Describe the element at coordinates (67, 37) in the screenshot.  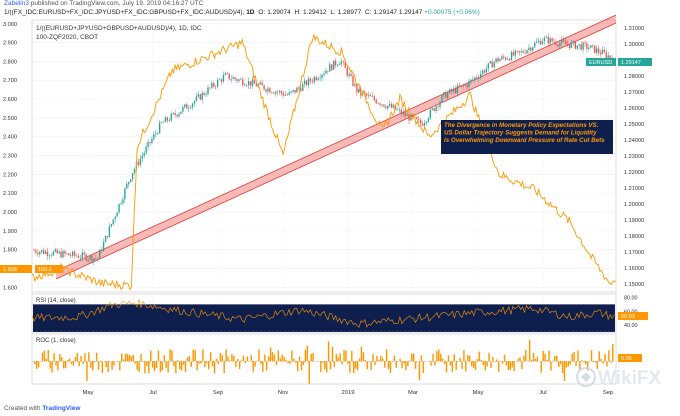
I see `pane-subtitle: 100-ZQF2020, CBOT` at that location.